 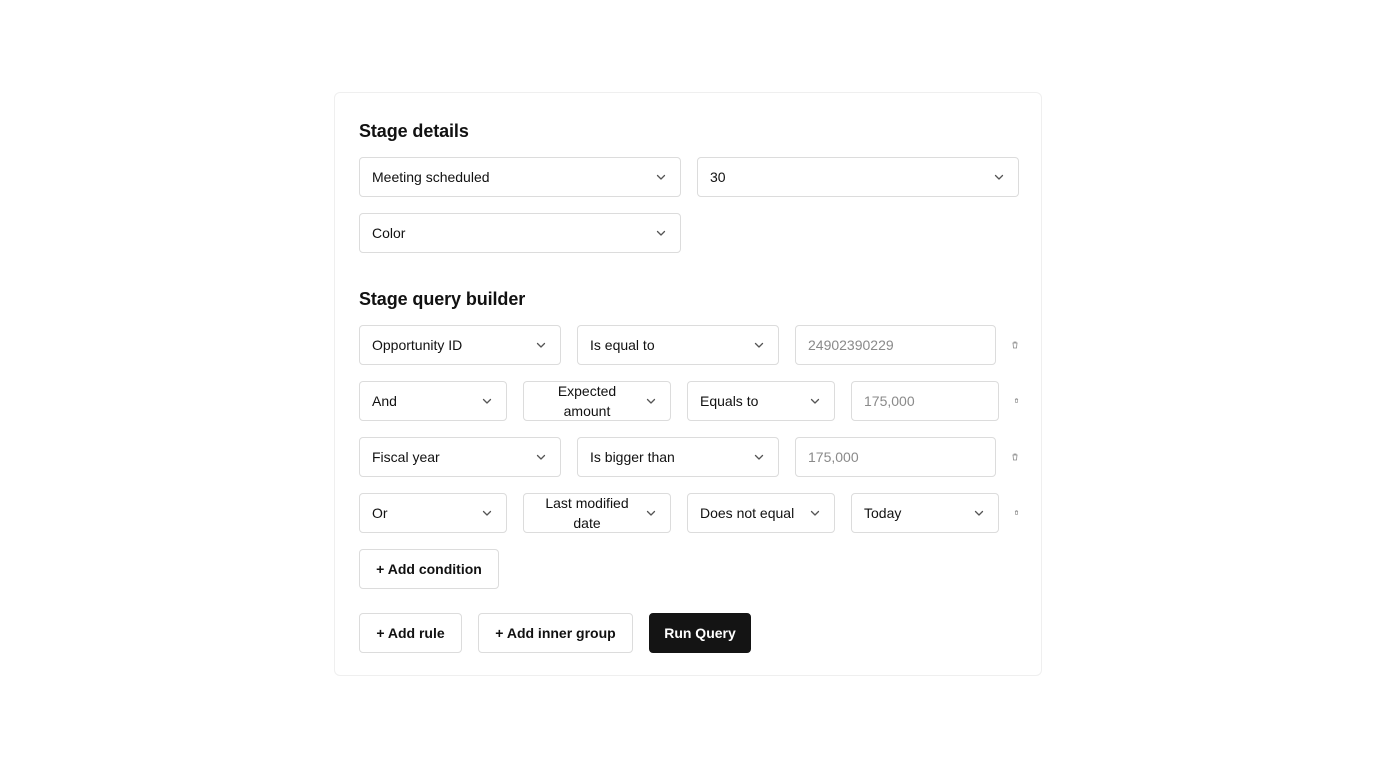 I want to click on add-rule-button: + Add rule, so click(x=410, y=633).